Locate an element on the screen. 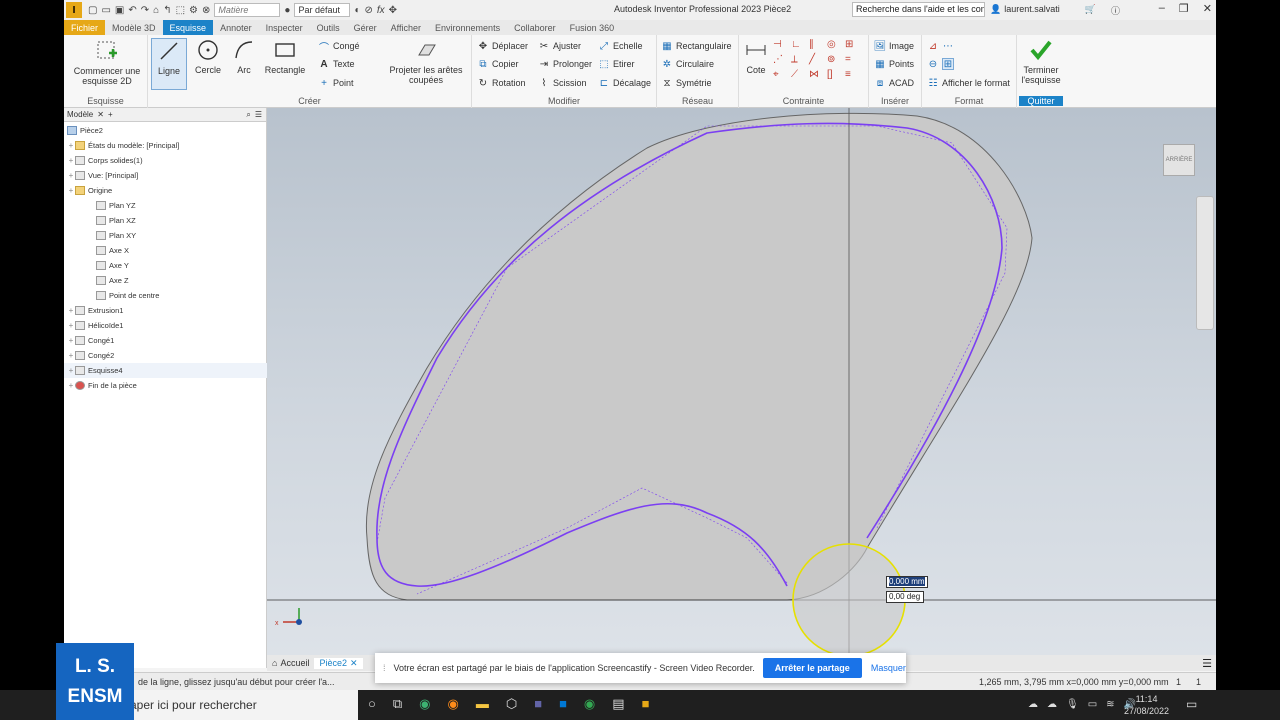 This screenshot has width=1280, height=720. equal2-icon: ≡ is located at coordinates (854, 74).